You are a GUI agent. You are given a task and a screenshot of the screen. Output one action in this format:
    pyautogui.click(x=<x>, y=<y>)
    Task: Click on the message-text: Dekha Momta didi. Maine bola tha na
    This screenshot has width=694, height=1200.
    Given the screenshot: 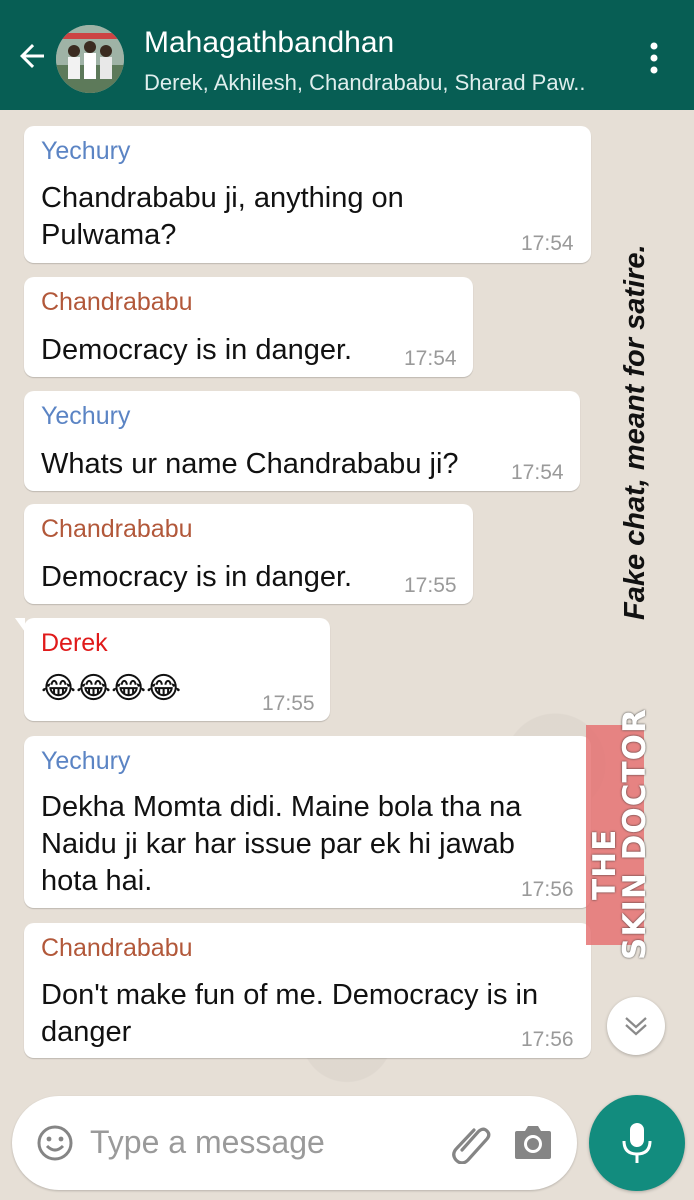 What is the action you would take?
    pyautogui.click(x=281, y=807)
    